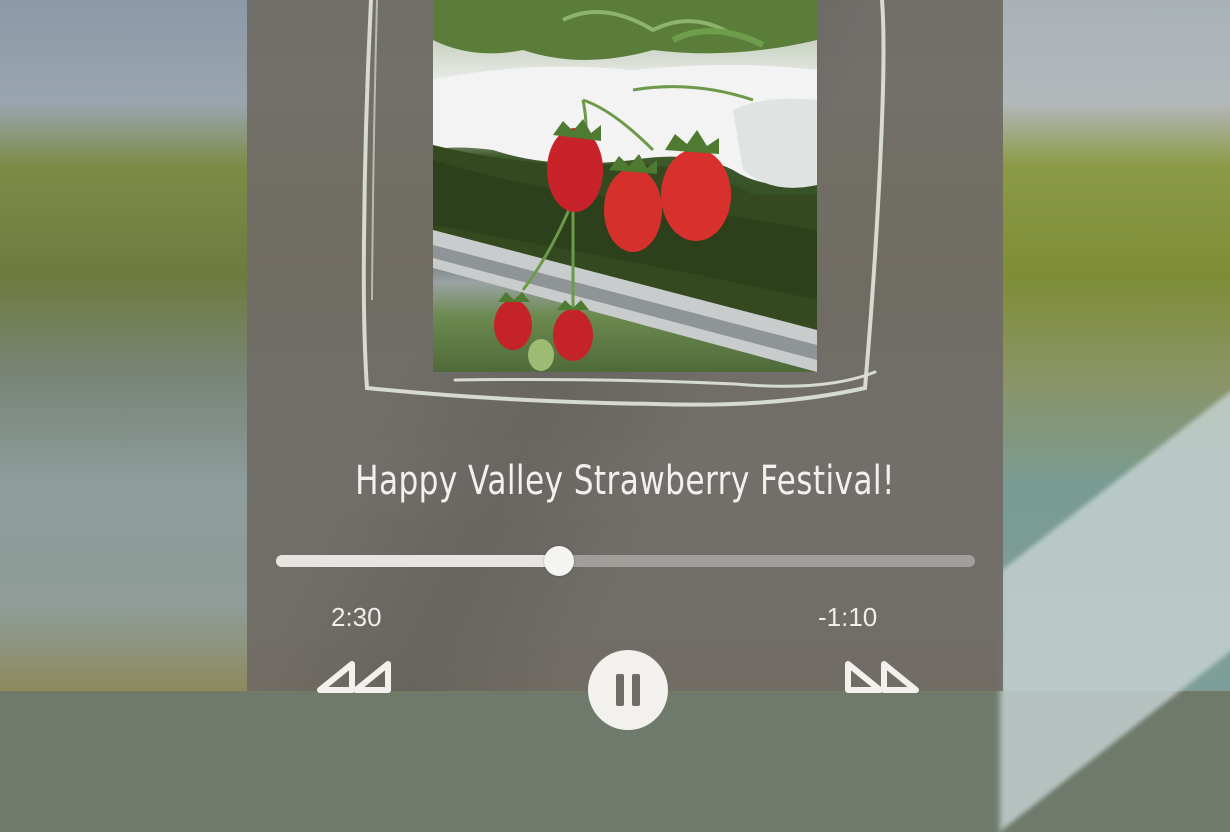 The width and height of the screenshot is (1230, 832). What do you see at coordinates (625, 561) in the screenshot?
I see `progress-slider` at bounding box center [625, 561].